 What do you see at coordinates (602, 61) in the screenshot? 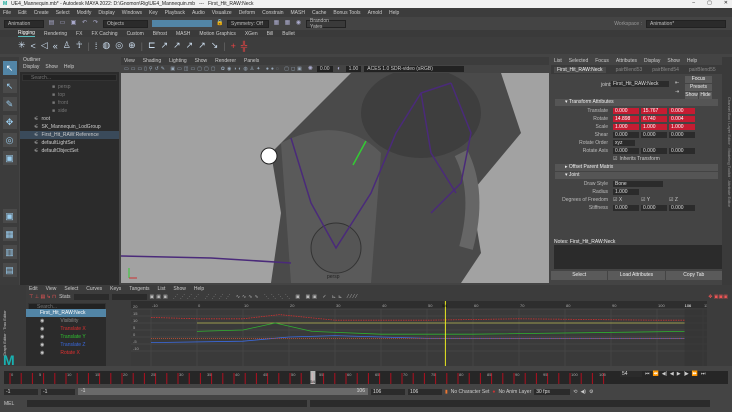
I see `ae-menu-focus: Focus` at bounding box center [602, 61].